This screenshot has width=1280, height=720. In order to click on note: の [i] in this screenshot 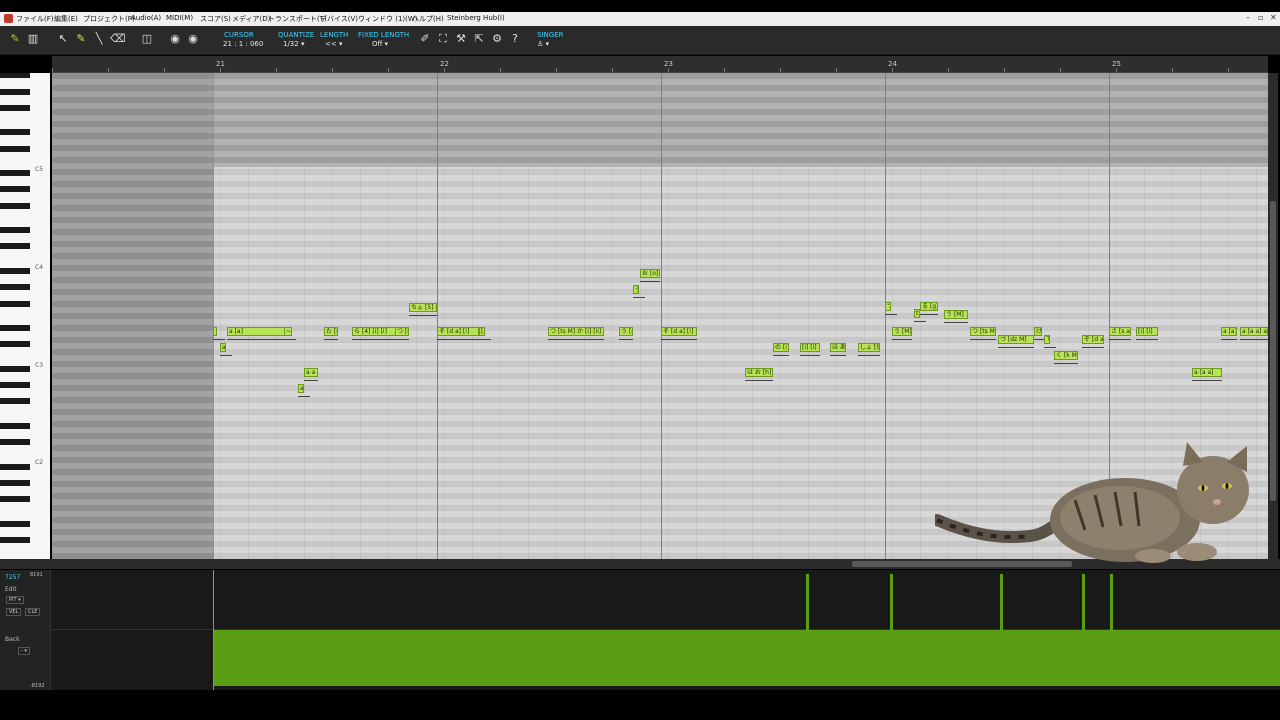, I will do `click(781, 347)`.